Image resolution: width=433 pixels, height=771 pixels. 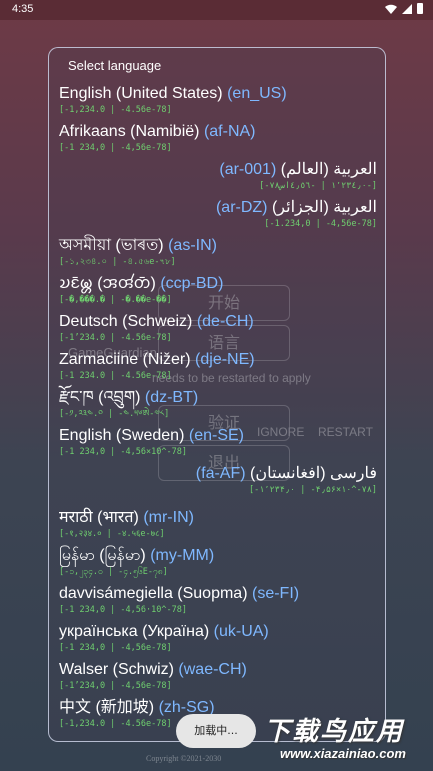 I want to click on language-name: davvisámegiella (Suopma) (se-FI), so click(x=218, y=594).